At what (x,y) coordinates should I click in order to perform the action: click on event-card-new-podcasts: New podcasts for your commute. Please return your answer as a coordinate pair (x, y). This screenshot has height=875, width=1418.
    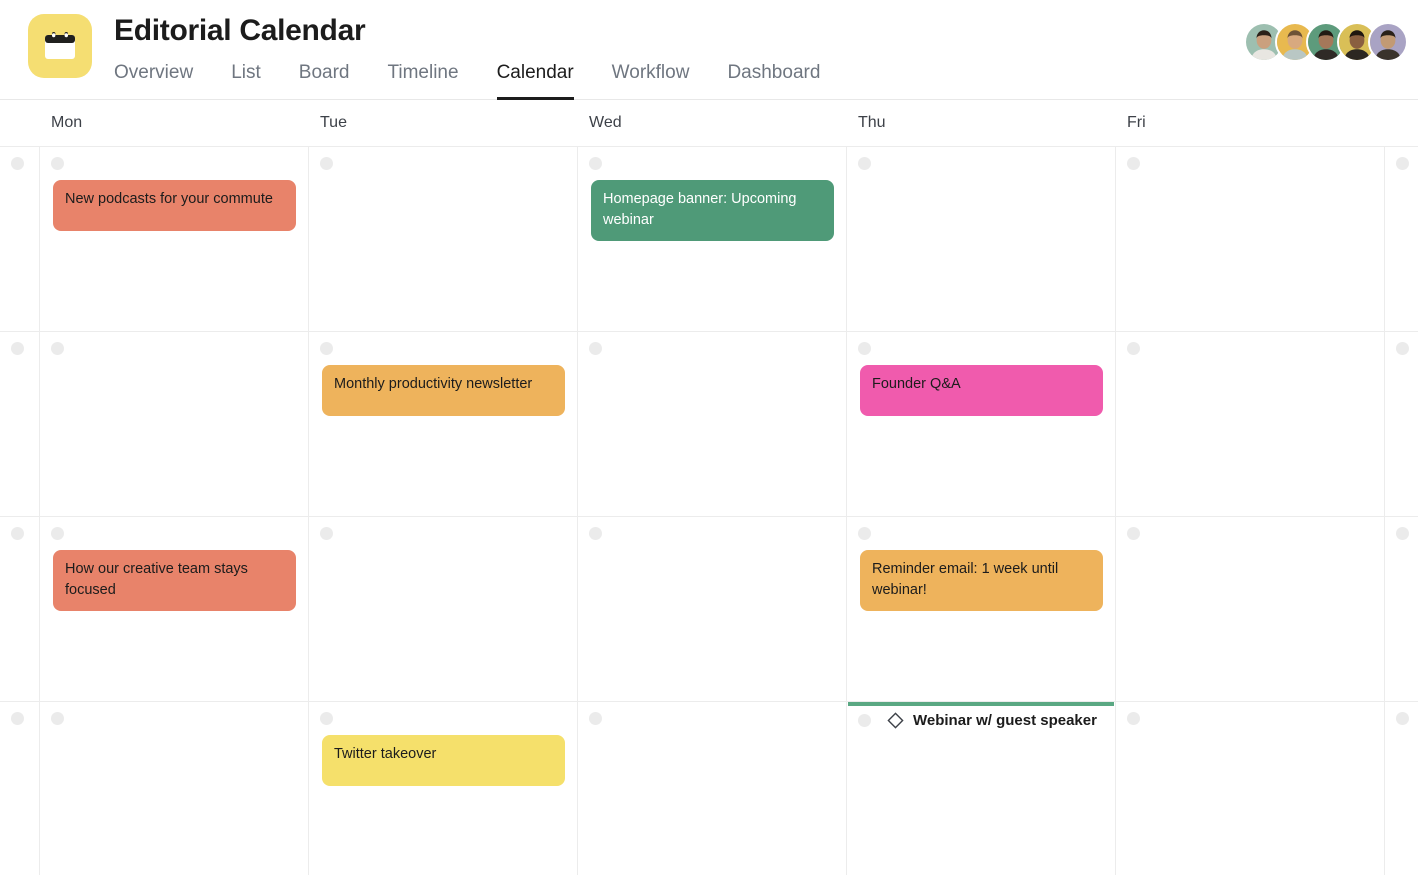
    Looking at the image, I should click on (174, 205).